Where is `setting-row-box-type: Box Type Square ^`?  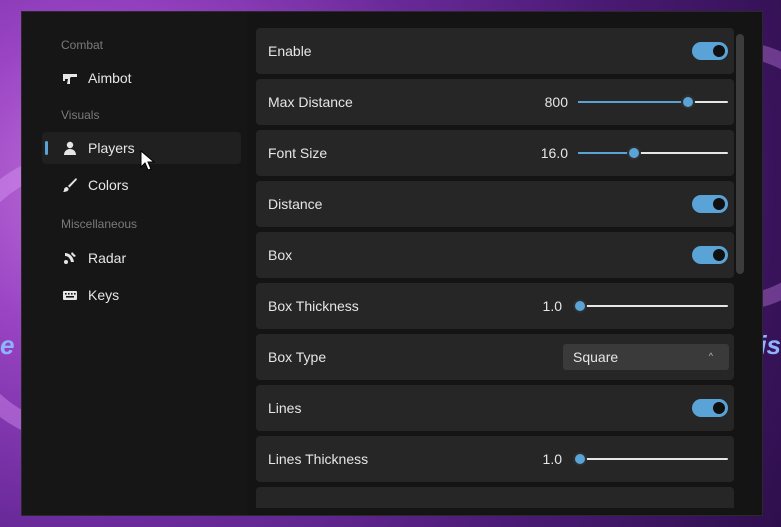
setting-row-box-type: Box Type Square ^ is located at coordinates (495, 357).